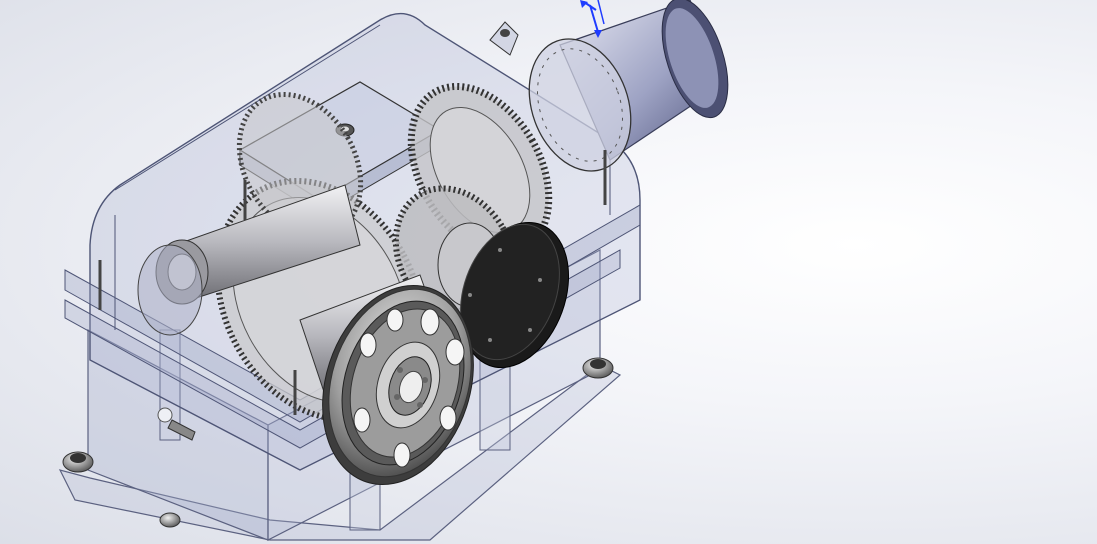 The height and width of the screenshot is (544, 1097). Describe the element at coordinates (170, 520) in the screenshot. I see `drain-plug` at that location.